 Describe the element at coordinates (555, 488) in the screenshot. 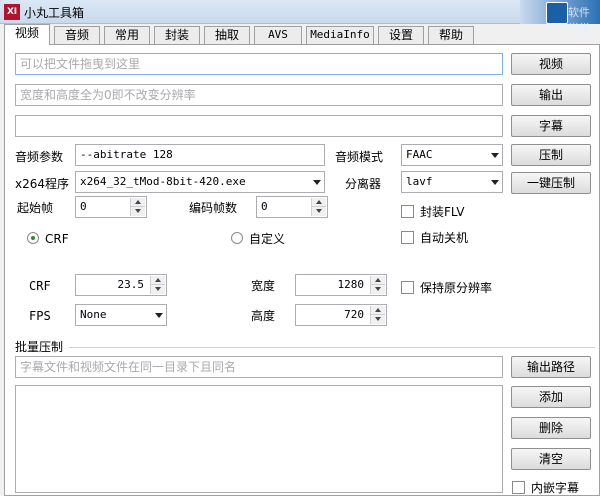

I see `embed-subtitle-label: 内嵌字幕` at that location.